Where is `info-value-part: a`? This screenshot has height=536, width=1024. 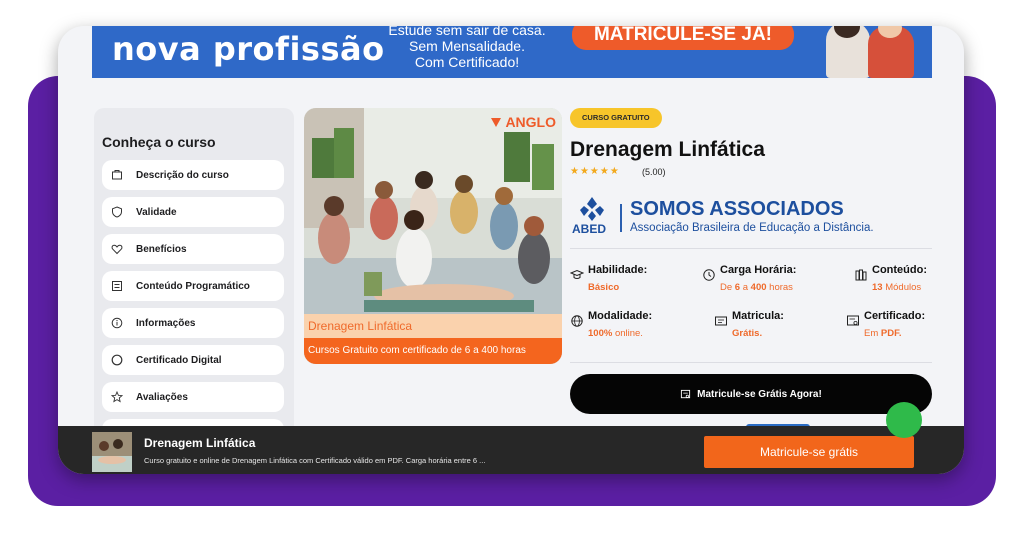 info-value-part: a is located at coordinates (745, 287).